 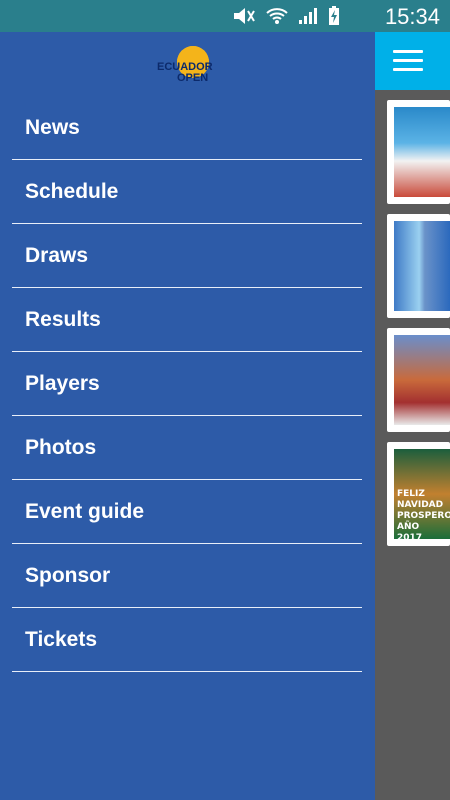 What do you see at coordinates (52, 127) in the screenshot?
I see `menu-item-label: News` at bounding box center [52, 127].